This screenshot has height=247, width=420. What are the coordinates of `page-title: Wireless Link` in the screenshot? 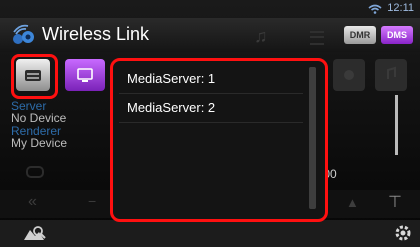 It's located at (96, 34).